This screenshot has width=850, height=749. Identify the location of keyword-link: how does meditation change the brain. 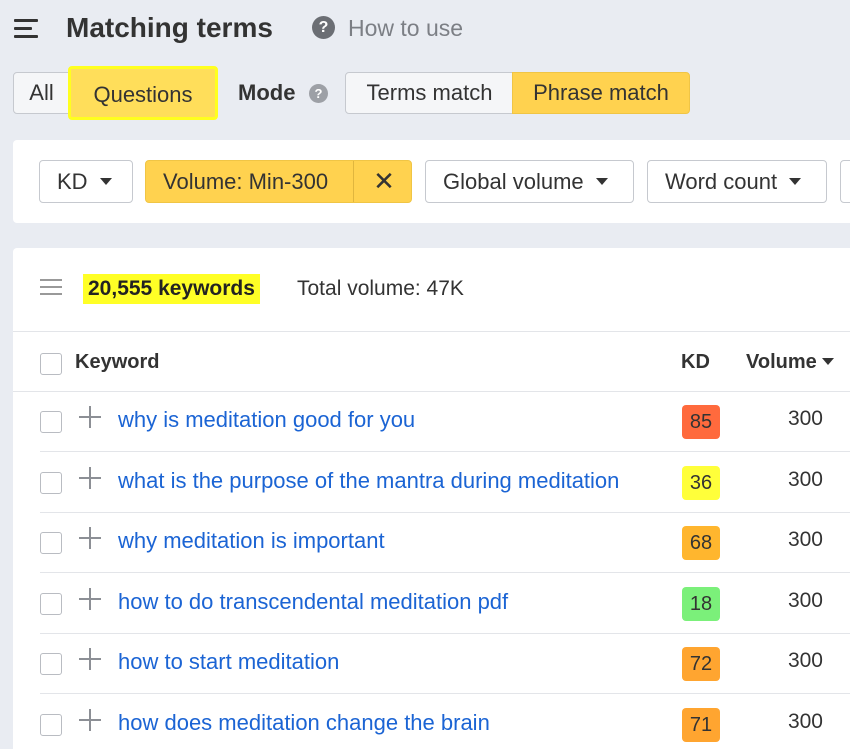
(304, 723).